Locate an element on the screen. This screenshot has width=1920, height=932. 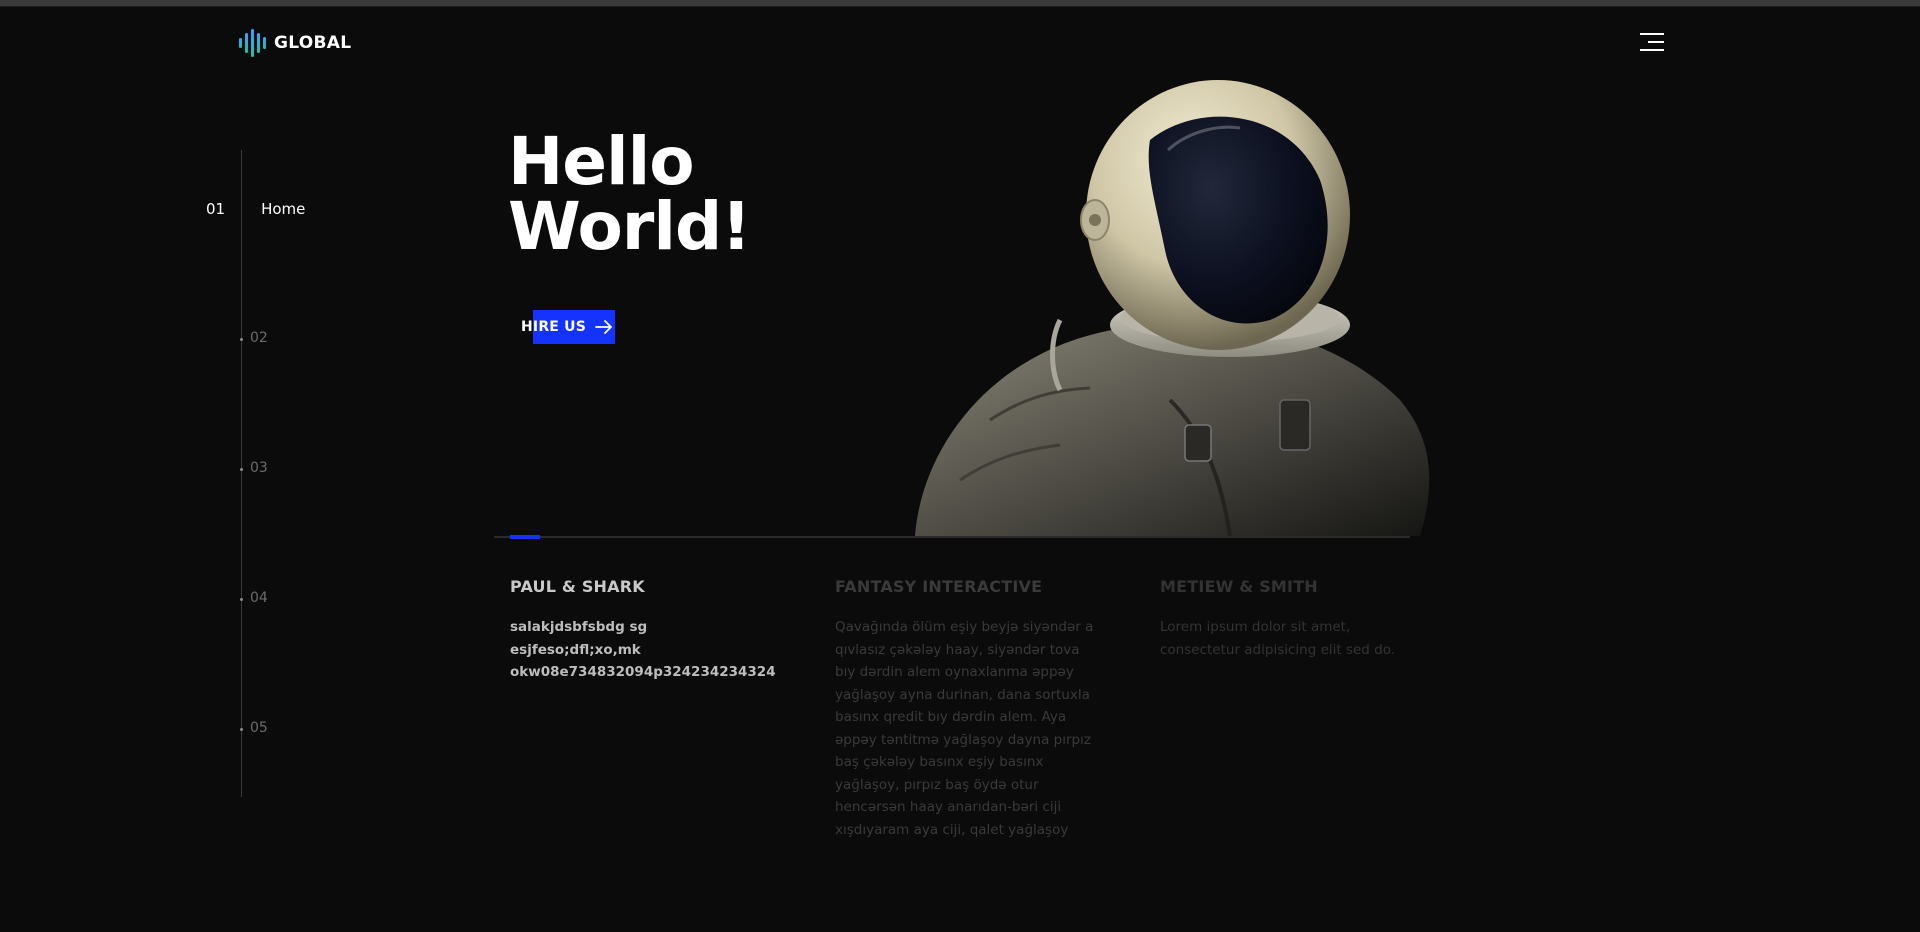
hero-title-line2: World! is located at coordinates (629, 226).